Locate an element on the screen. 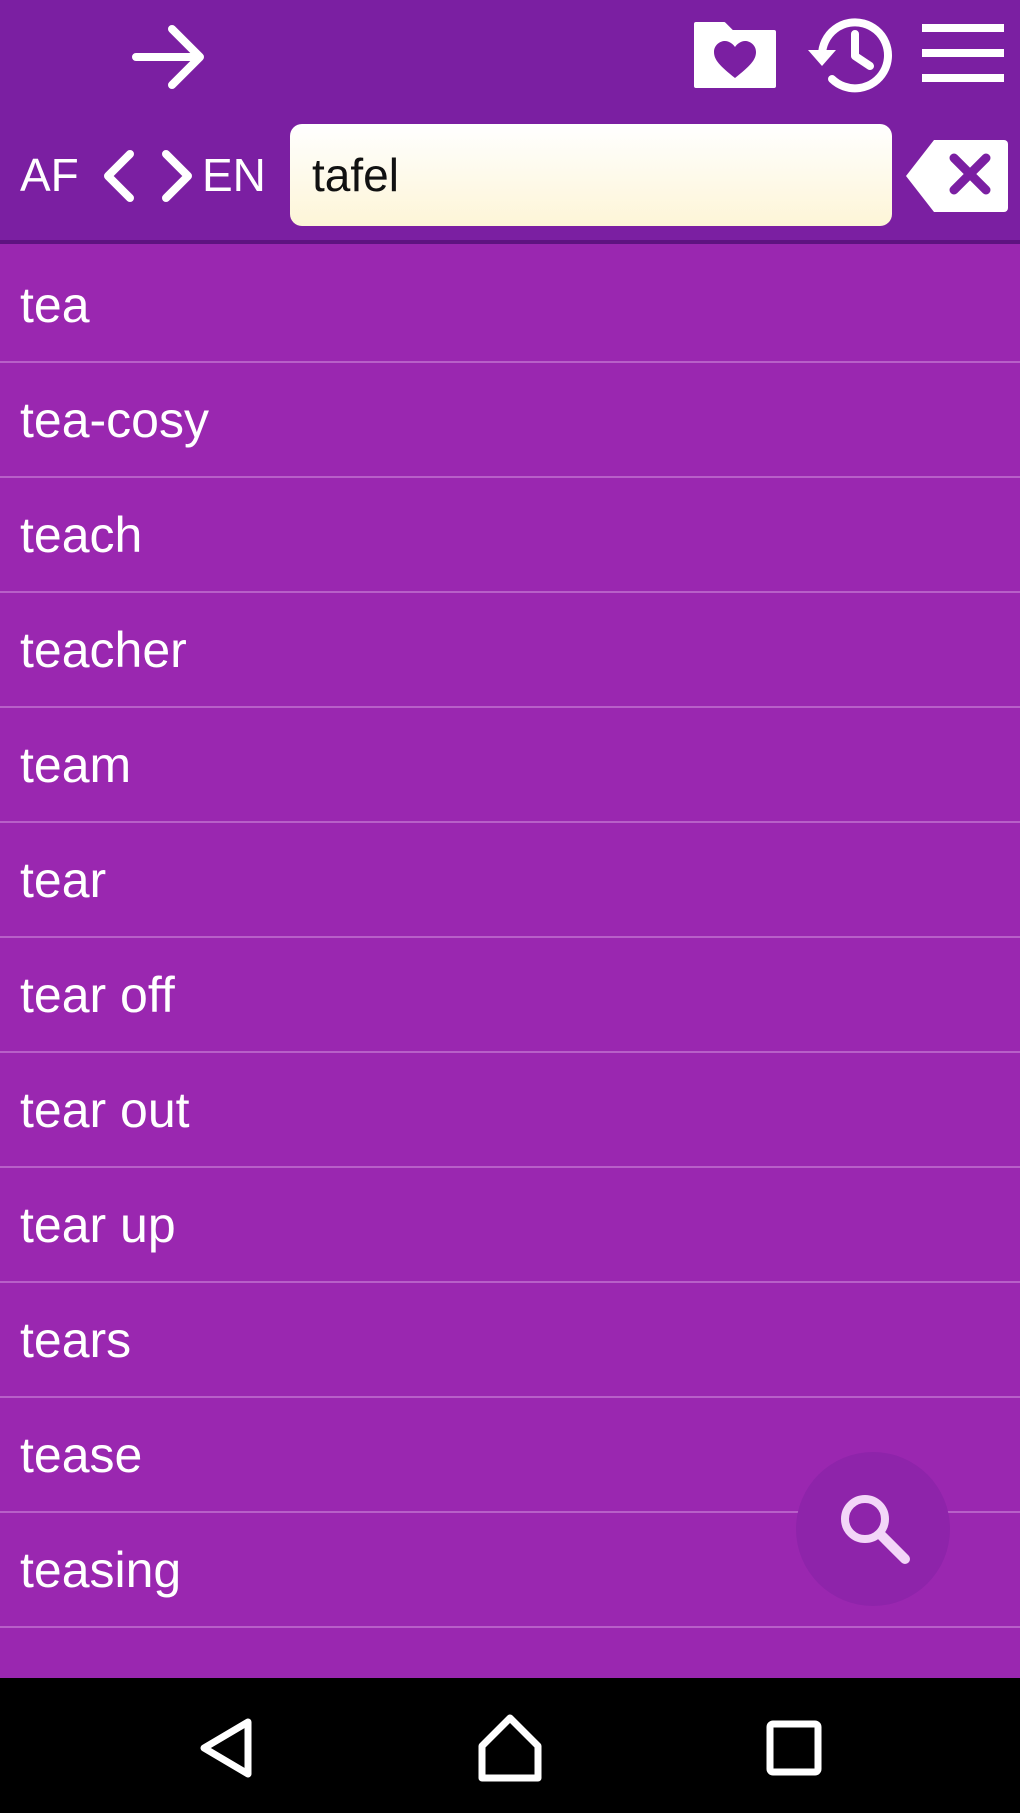 This screenshot has width=1020, height=1813. forward-arrow-icon is located at coordinates (170, 57).